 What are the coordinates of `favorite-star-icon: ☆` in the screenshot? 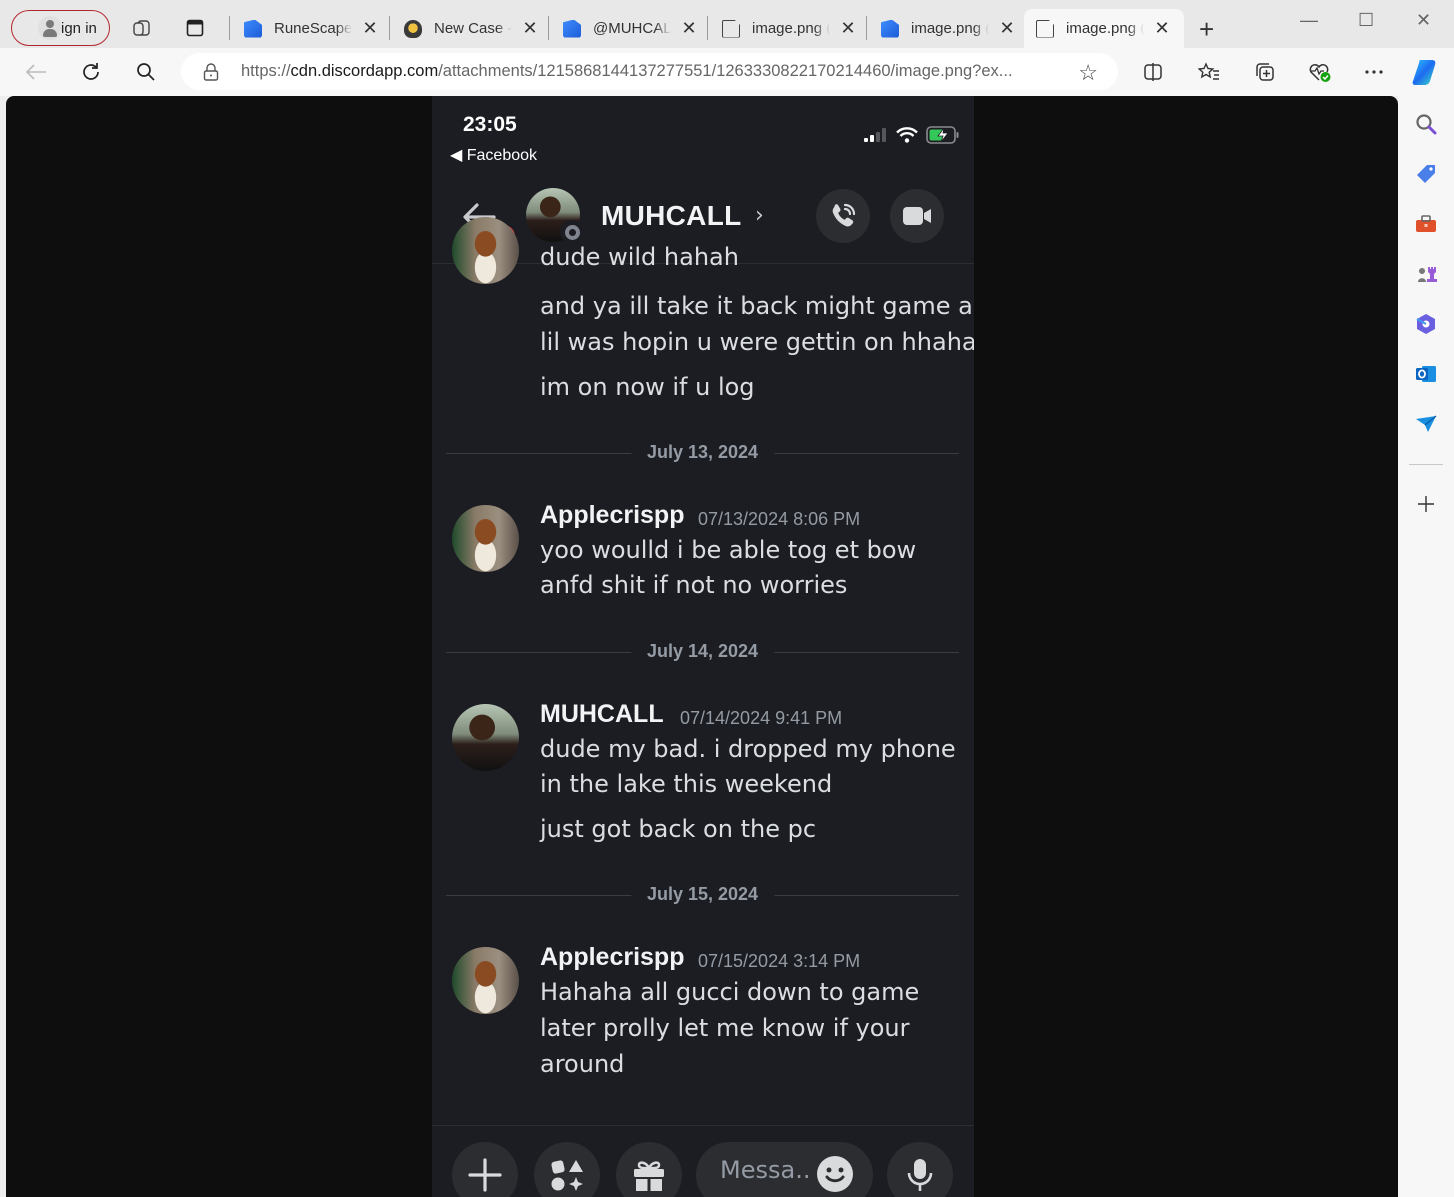 It's located at (1088, 73).